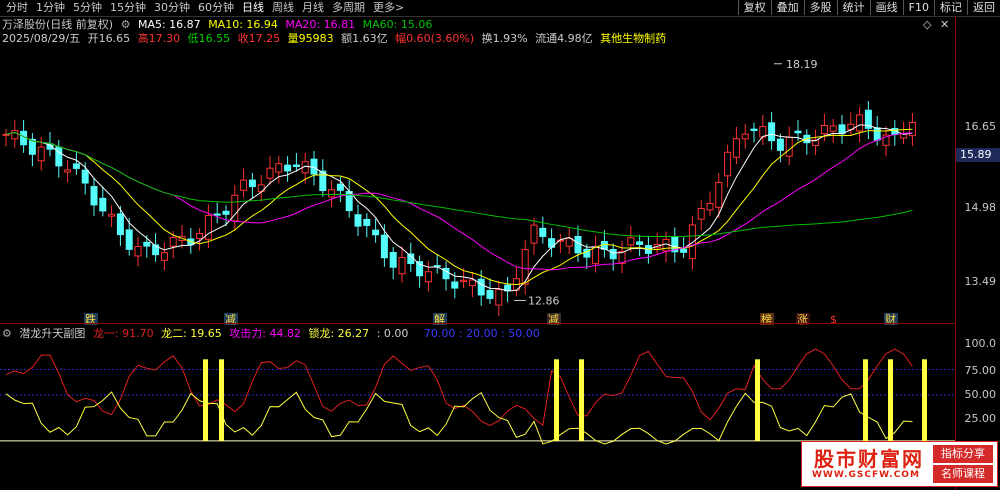 The image size is (1000, 490). What do you see at coordinates (802, 64) in the screenshot?
I see `high-price-label: 18.19` at bounding box center [802, 64].